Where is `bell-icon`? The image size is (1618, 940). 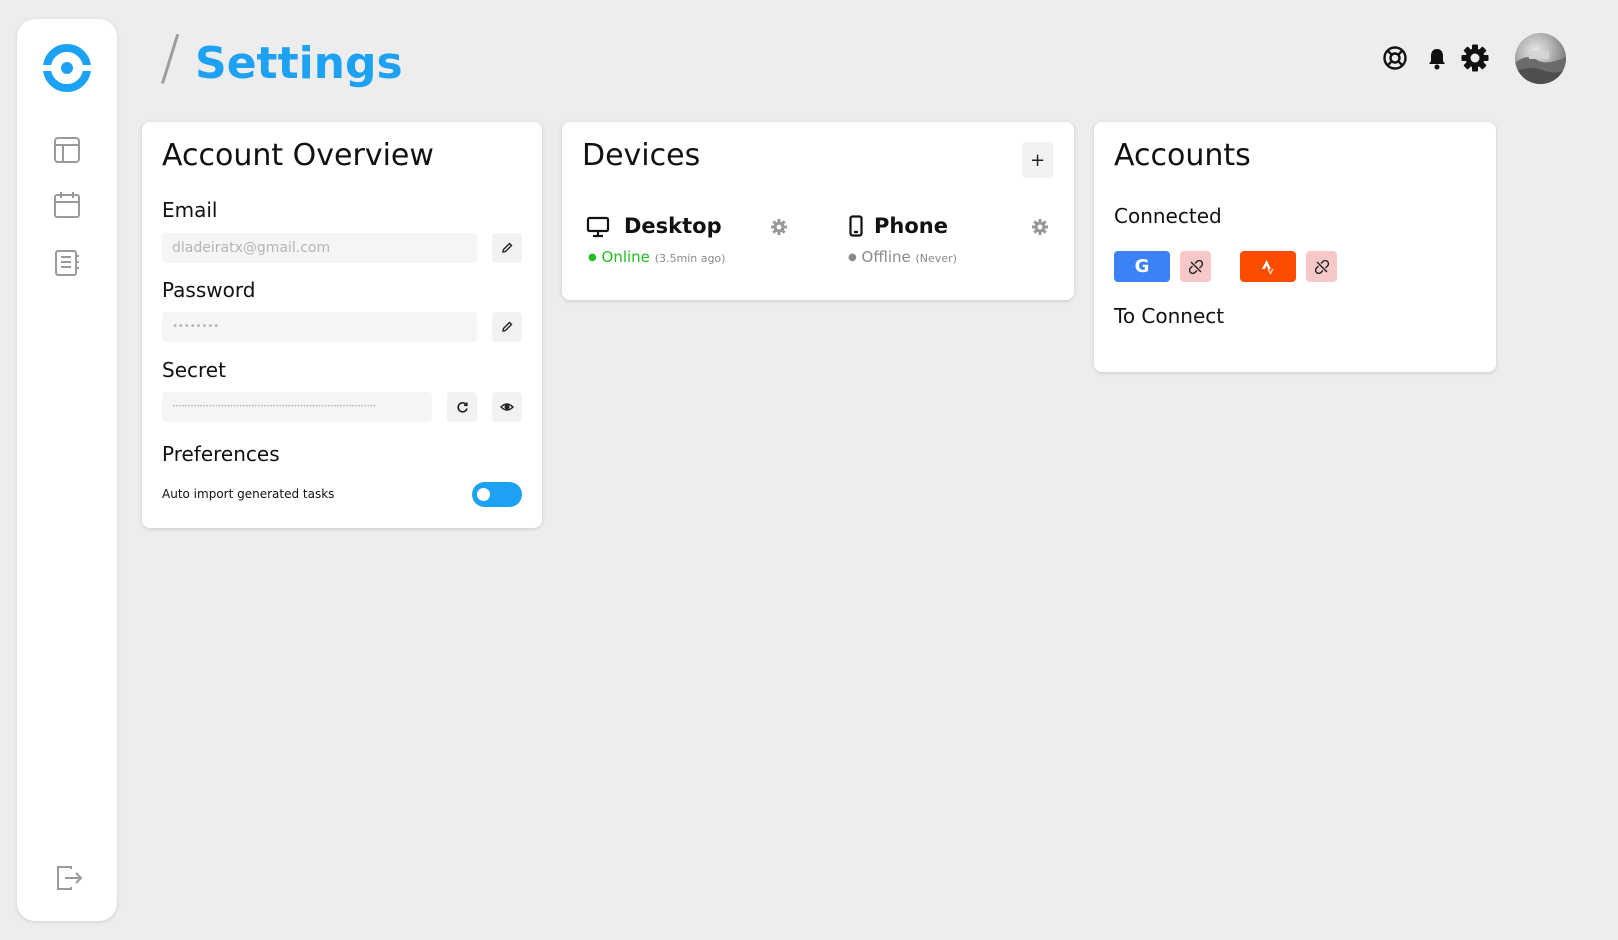 bell-icon is located at coordinates (1437, 59).